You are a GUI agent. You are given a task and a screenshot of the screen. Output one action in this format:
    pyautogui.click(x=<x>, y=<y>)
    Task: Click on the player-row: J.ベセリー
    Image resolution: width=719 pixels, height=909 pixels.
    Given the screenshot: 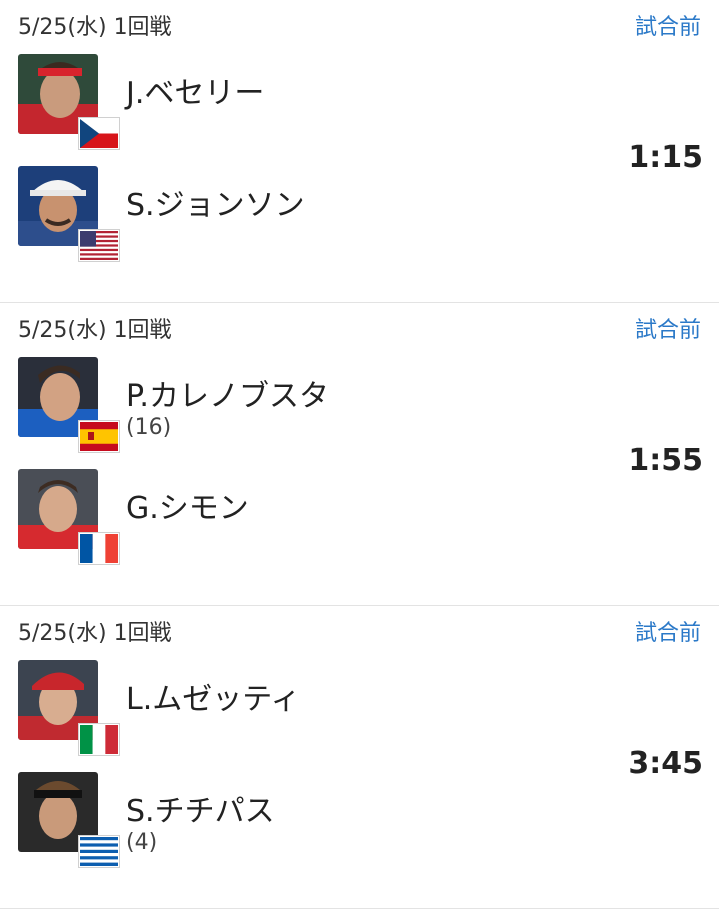 What is the action you would take?
    pyautogui.click(x=141, y=101)
    